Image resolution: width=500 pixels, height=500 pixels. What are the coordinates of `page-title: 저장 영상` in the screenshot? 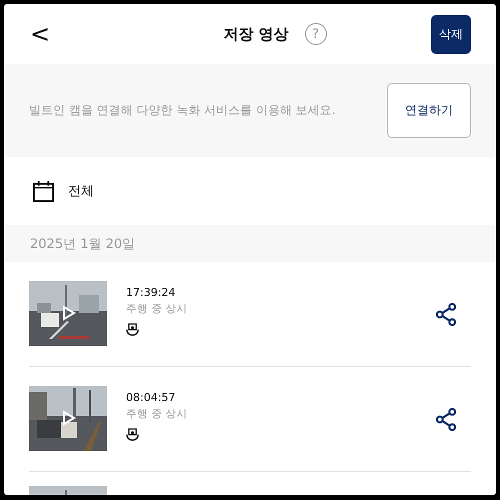 It's located at (256, 34).